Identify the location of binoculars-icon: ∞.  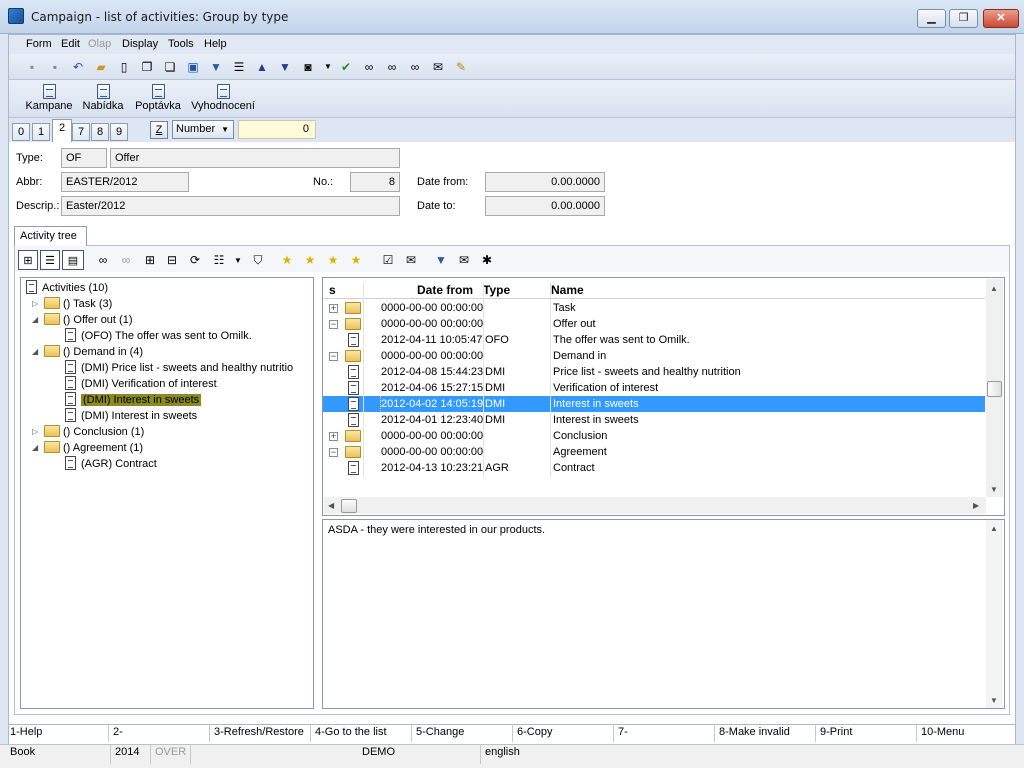
(369, 67).